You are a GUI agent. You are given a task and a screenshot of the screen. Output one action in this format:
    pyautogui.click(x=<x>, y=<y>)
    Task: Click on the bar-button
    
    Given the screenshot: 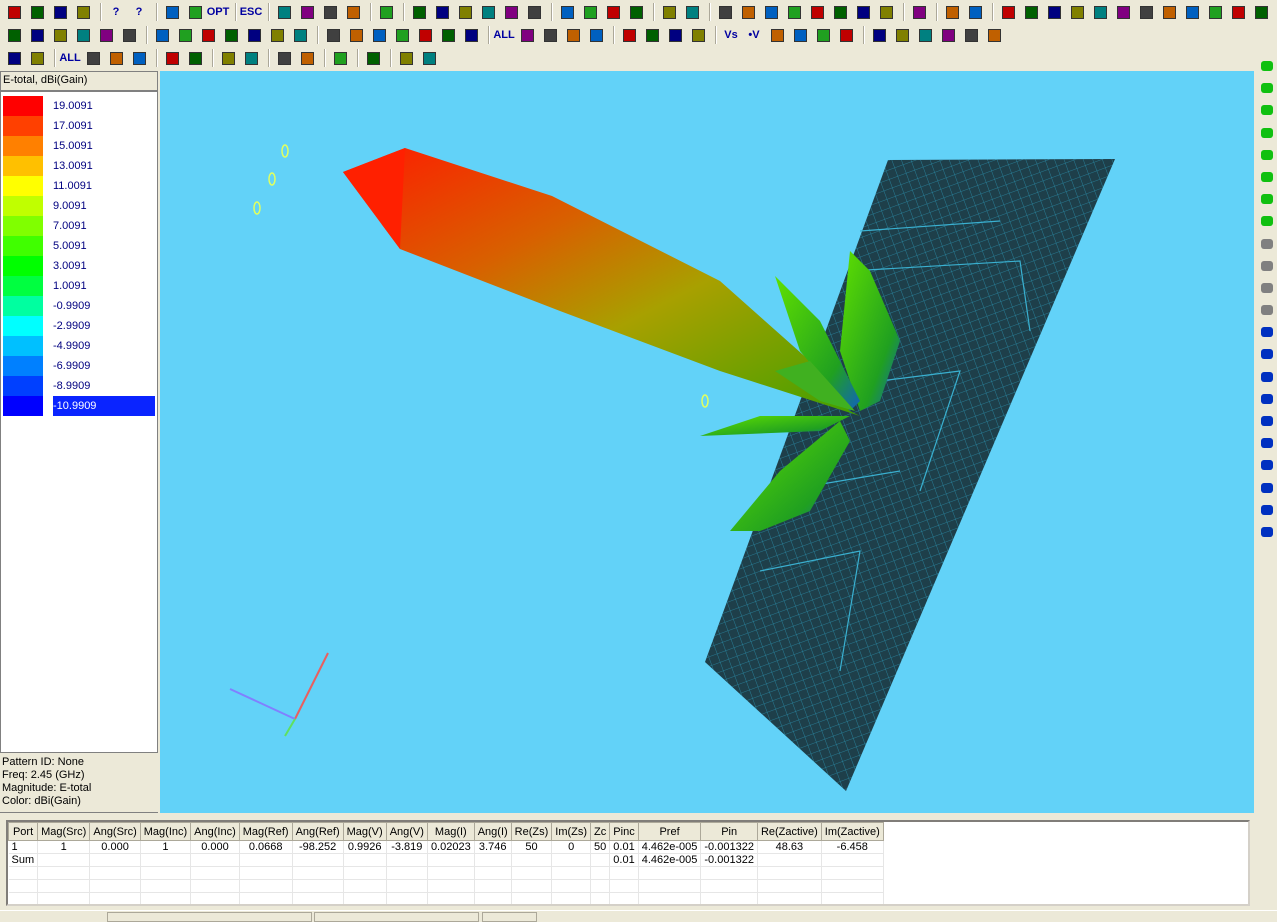 What is the action you would take?
    pyautogui.click(x=971, y=35)
    